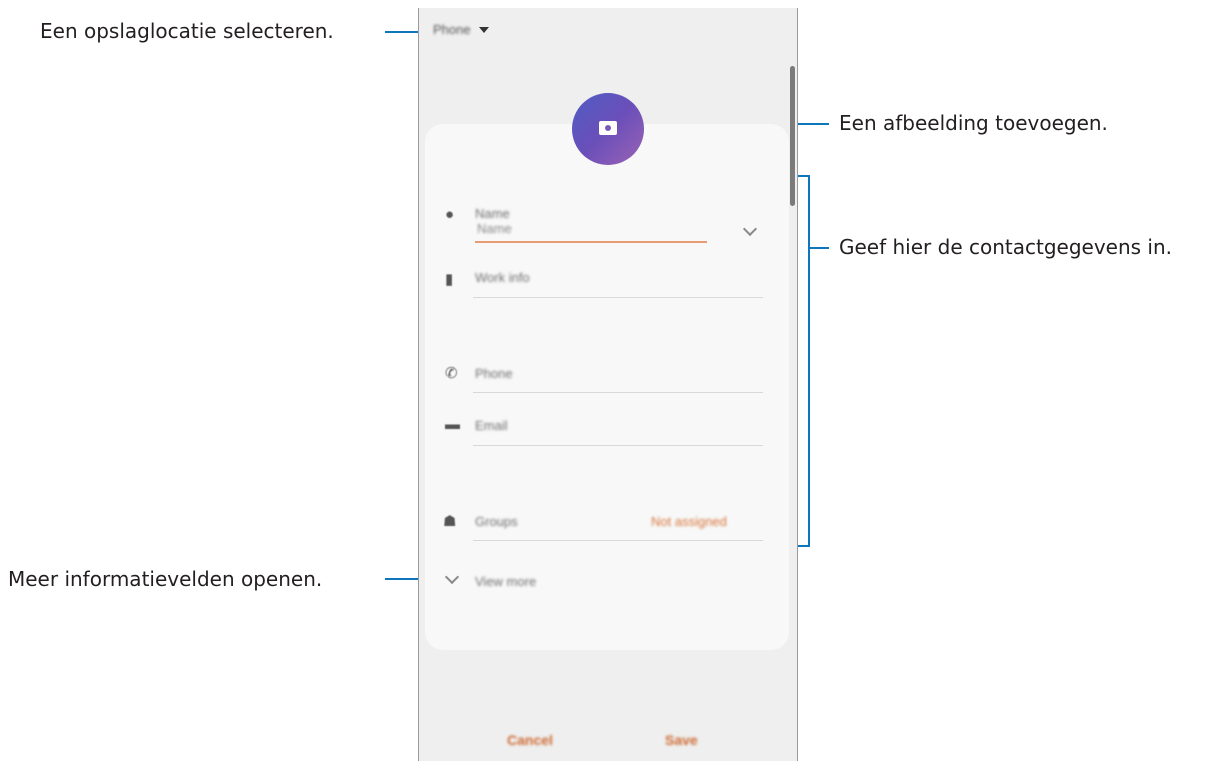  What do you see at coordinates (165, 579) in the screenshot?
I see `callout-more: Meer informatievelden openen.` at bounding box center [165, 579].